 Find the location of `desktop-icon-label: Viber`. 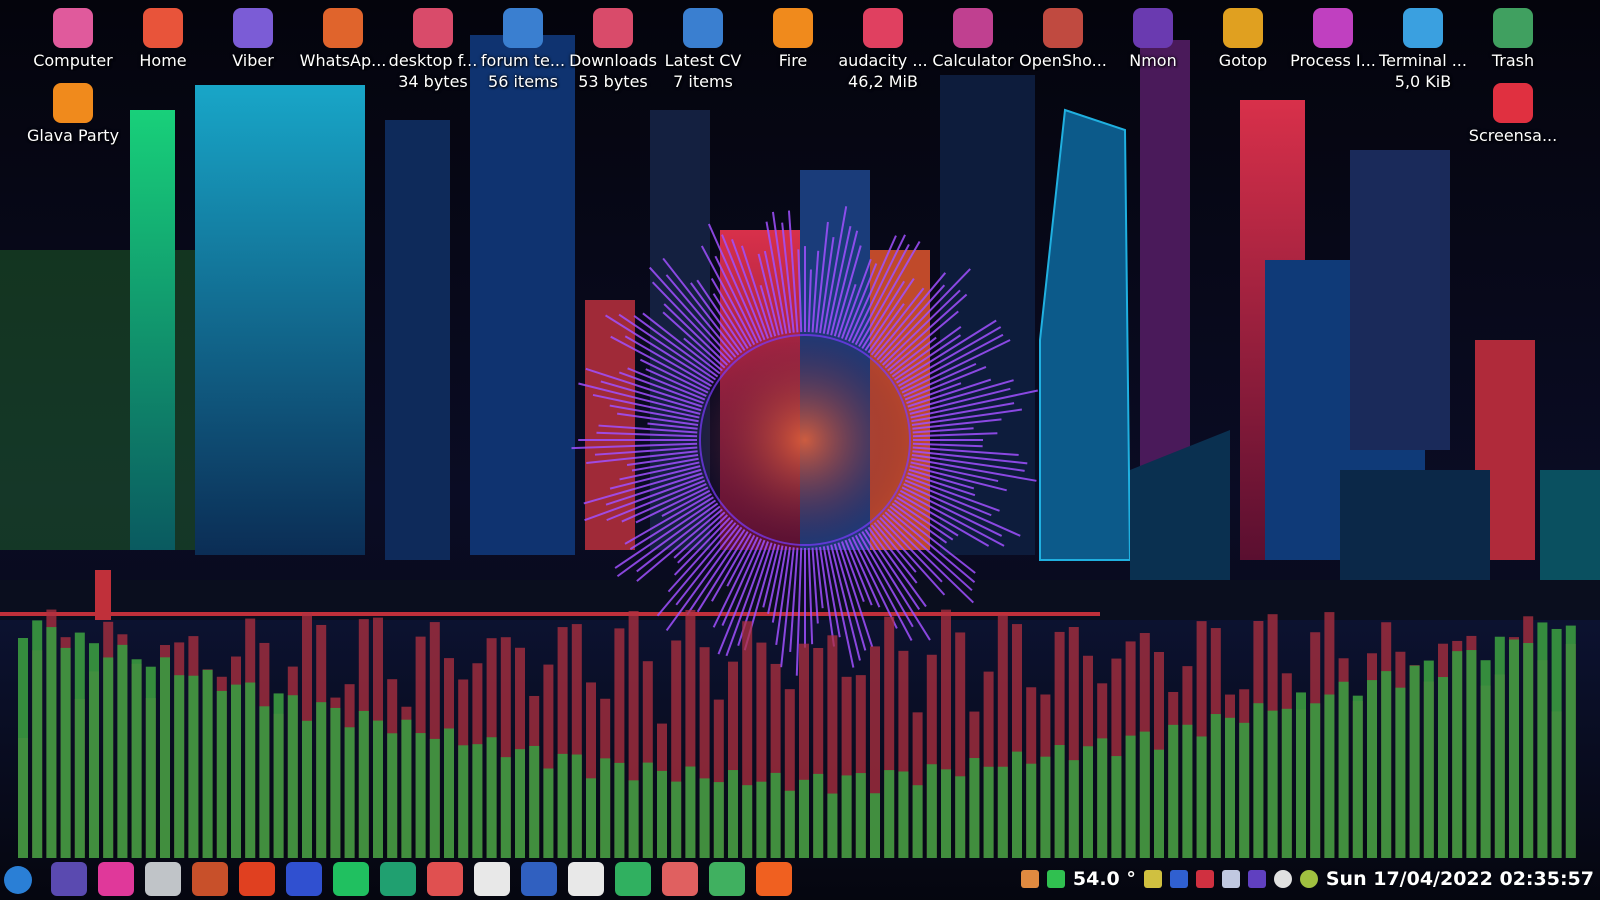

desktop-icon-label: Viber is located at coordinates (253, 60).